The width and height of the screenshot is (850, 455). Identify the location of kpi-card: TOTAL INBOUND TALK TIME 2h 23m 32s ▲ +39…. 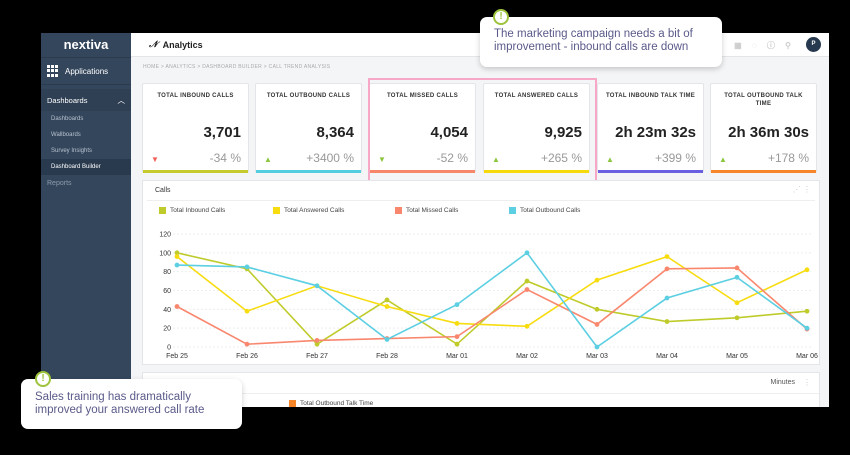
(650, 128).